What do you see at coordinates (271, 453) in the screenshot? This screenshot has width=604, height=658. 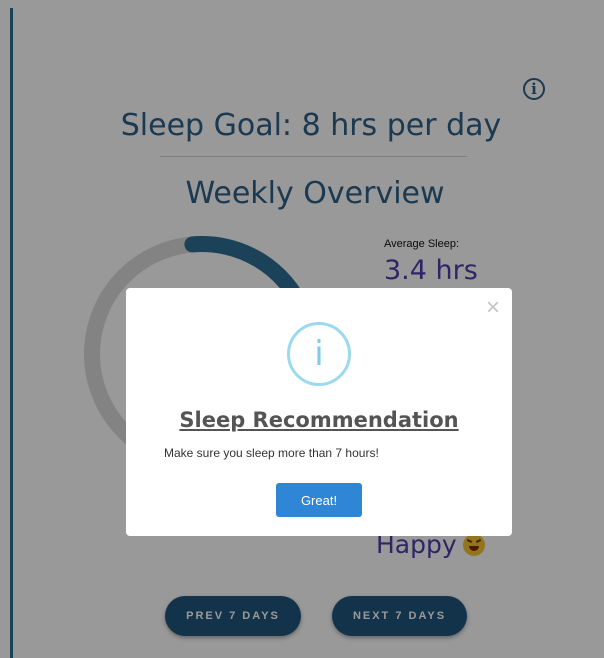 I see `modal-message: Make sure you sleep more than 7 hours!` at bounding box center [271, 453].